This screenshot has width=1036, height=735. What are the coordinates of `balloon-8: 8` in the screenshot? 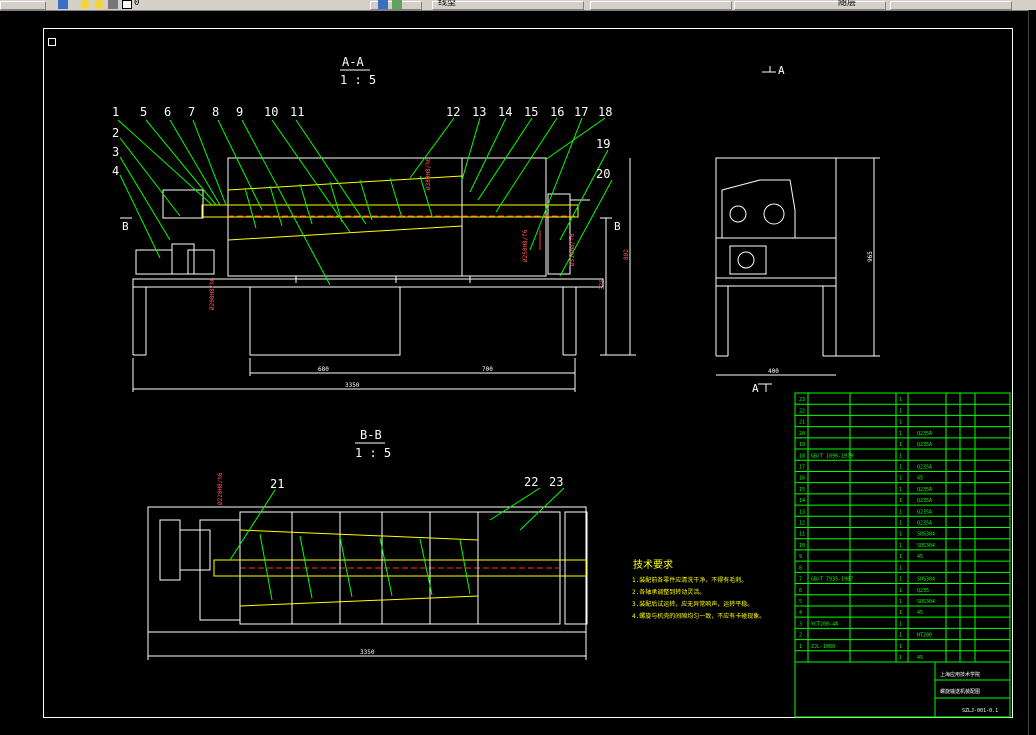 It's located at (215, 112).